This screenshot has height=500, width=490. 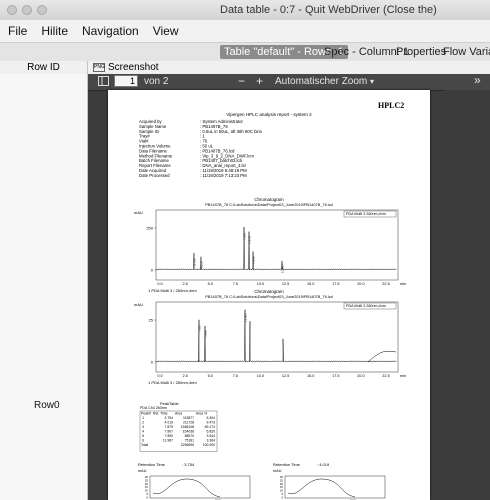 What do you see at coordinates (245, 31) in the screenshot?
I see `menu-bar: File Hilite Navigation View` at bounding box center [245, 31].